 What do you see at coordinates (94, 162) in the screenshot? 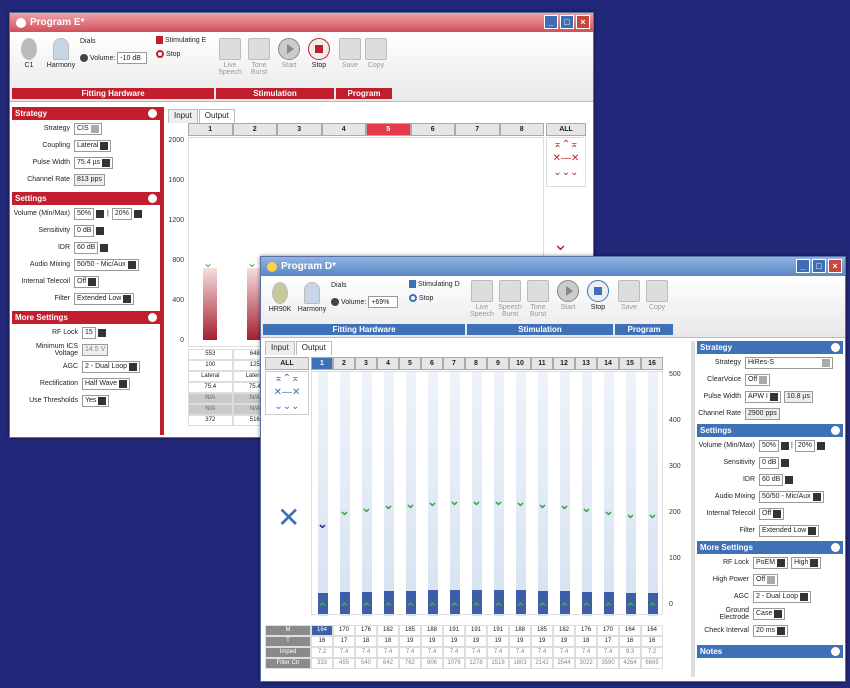
I see `pulse-width-field: 75.4 µs` at bounding box center [94, 162].